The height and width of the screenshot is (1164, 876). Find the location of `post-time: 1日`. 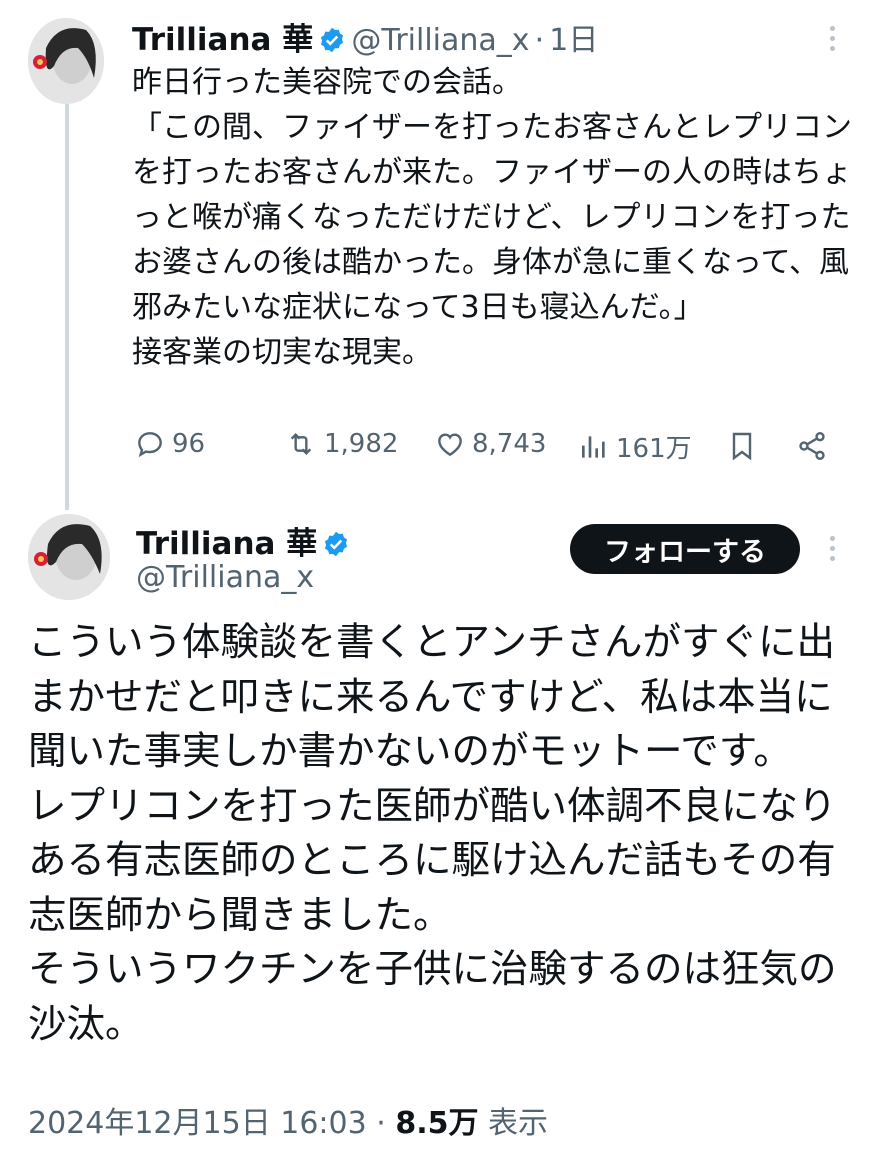

post-time: 1日 is located at coordinates (573, 40).